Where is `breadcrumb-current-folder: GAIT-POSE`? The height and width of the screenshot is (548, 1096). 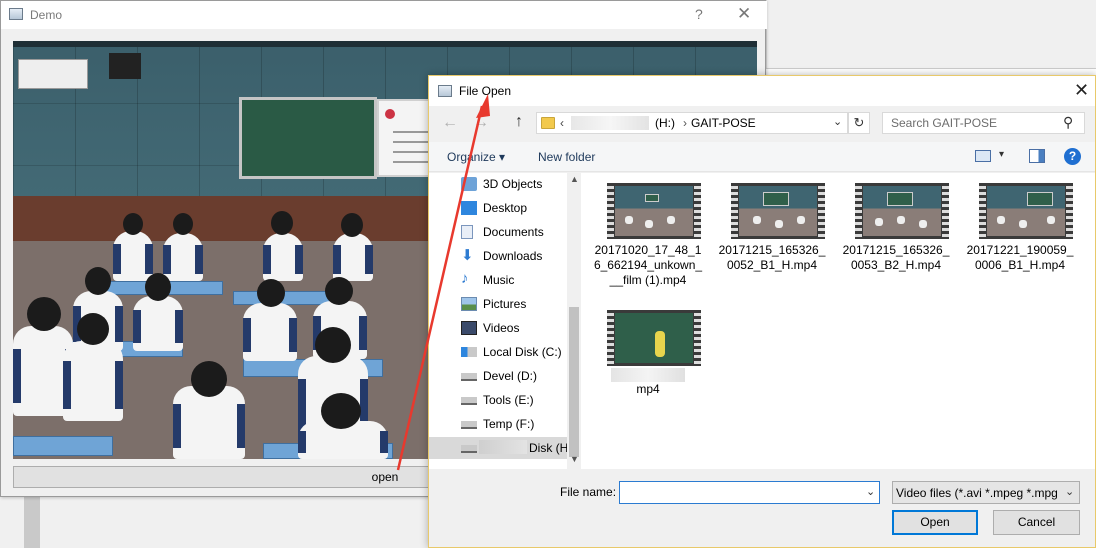
breadcrumb-current-folder: GAIT-POSE is located at coordinates (723, 123).